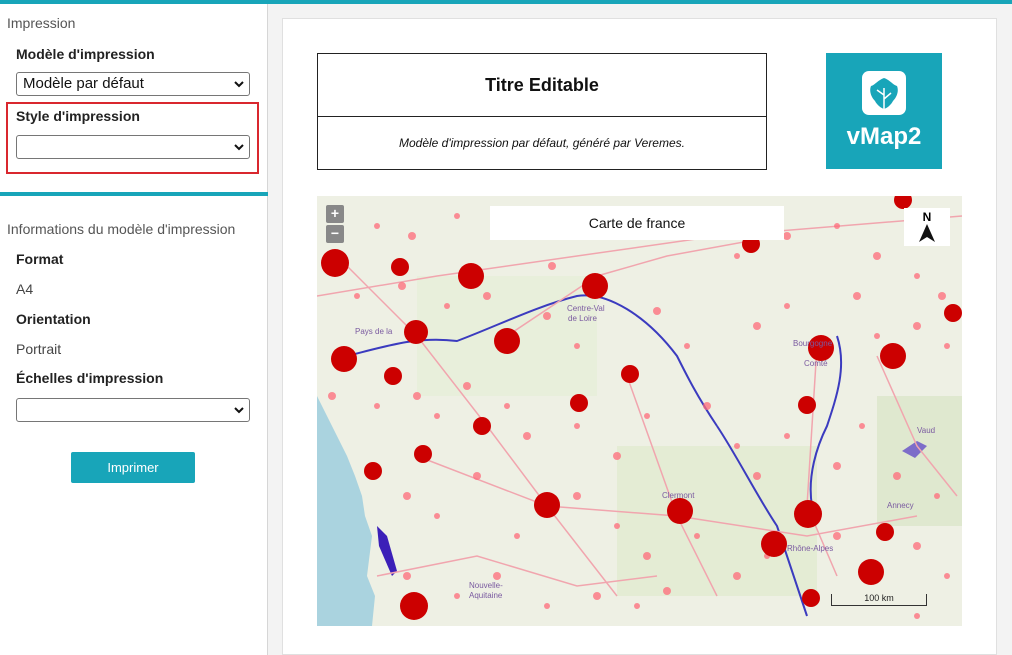 This screenshot has width=1012, height=655. I want to click on echelles-label: Échelles d'impression, so click(90, 378).